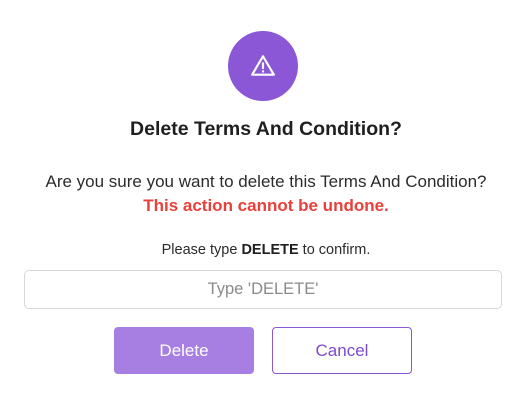 The image size is (532, 401). Describe the element at coordinates (334, 250) in the screenshot. I see `confirm-suffix: to confirm.` at that location.